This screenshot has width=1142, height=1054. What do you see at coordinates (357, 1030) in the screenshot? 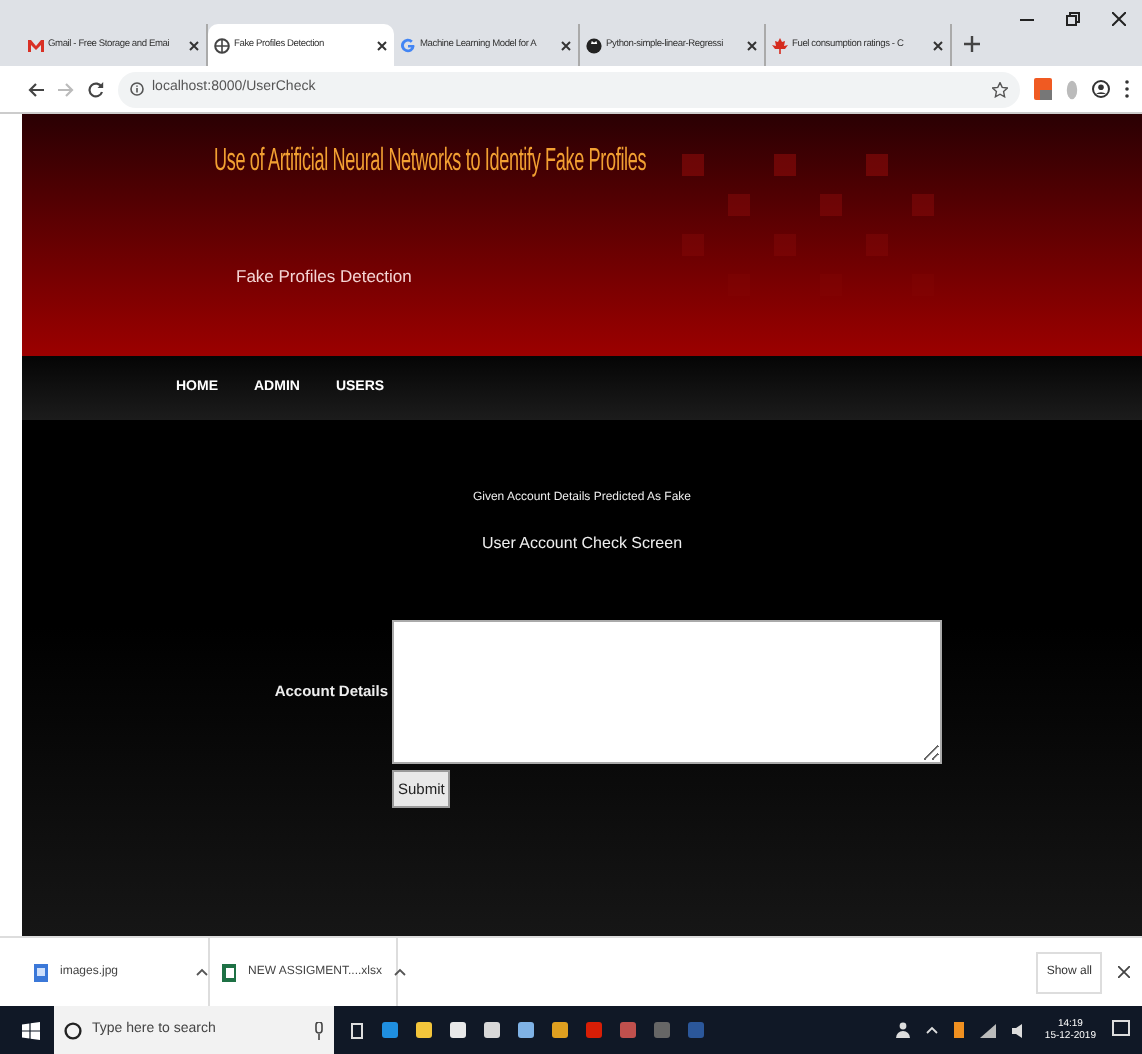
I see `task-view-icon` at bounding box center [357, 1030].